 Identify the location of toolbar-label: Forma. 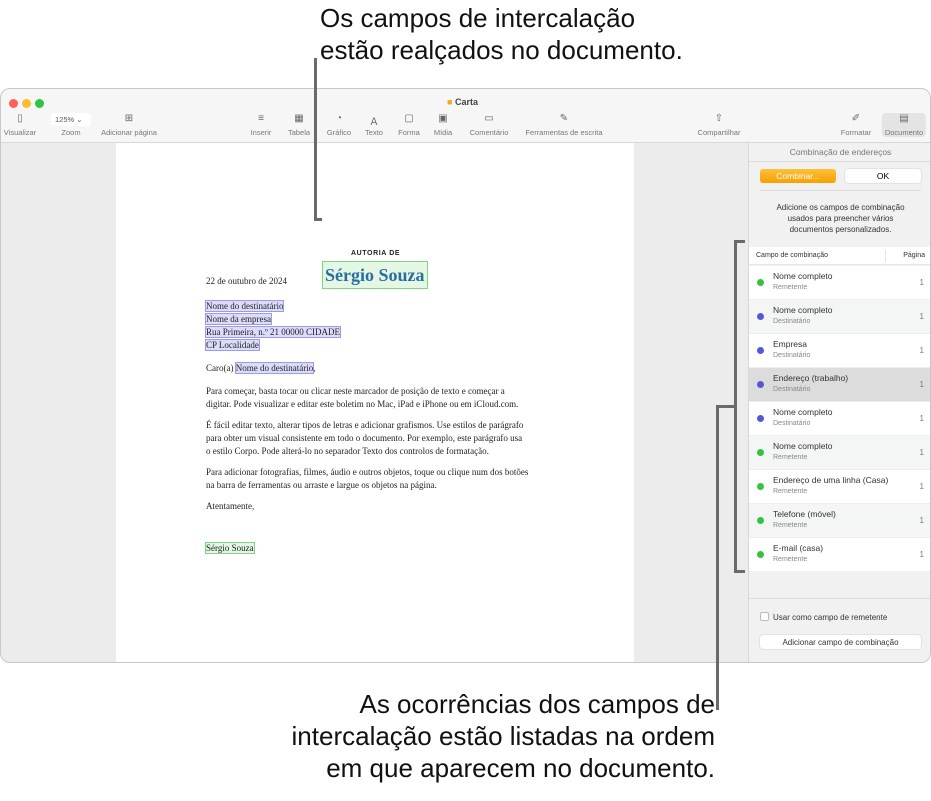
(409, 132).